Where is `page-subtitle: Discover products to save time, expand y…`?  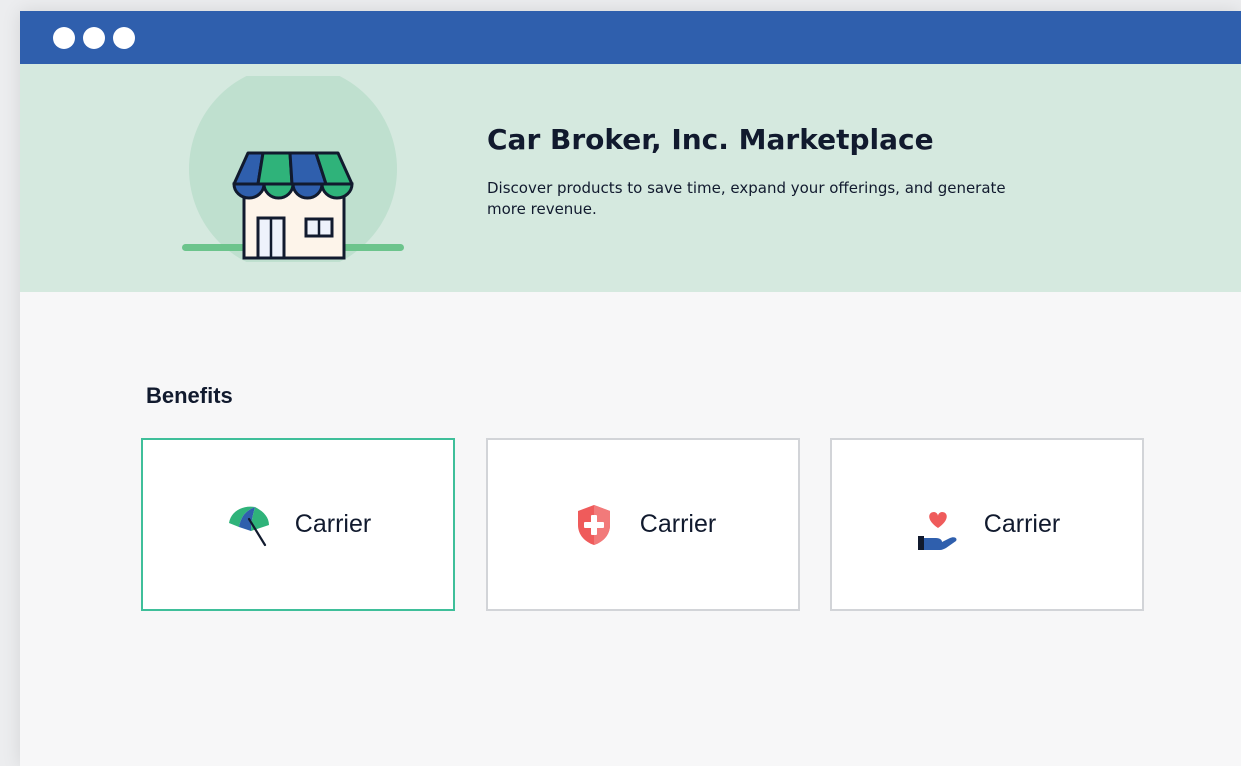 page-subtitle: Discover products to save time, expand y… is located at coordinates (746, 198).